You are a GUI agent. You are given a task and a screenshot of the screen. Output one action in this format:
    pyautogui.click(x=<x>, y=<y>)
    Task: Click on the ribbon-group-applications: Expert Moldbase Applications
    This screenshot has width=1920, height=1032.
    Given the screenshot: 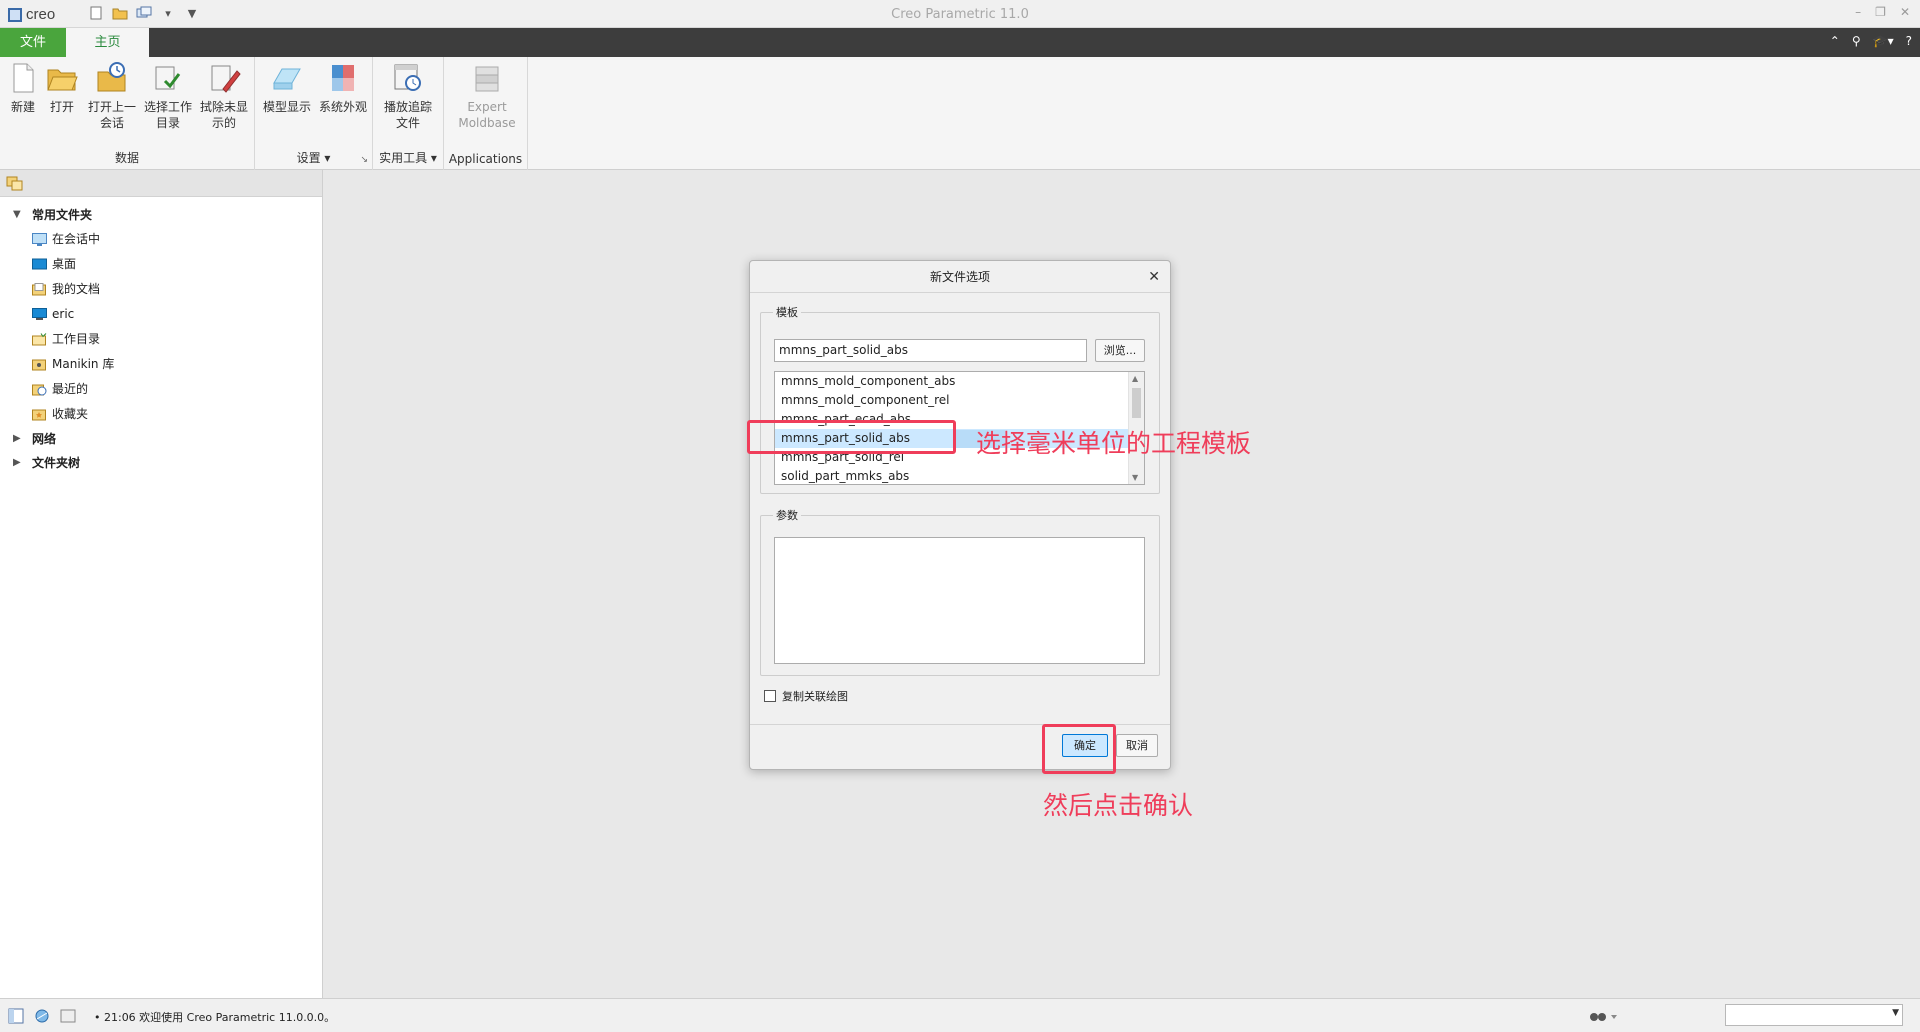 What is the action you would take?
    pyautogui.click(x=486, y=113)
    